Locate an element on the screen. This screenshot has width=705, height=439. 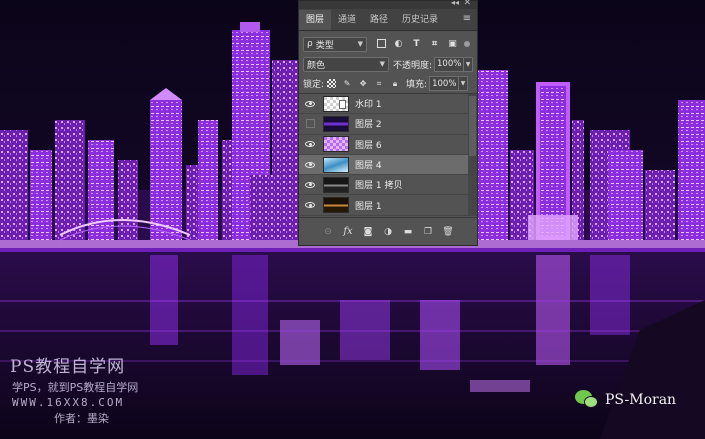
fill-chevron-icon: ▼ is located at coordinates (464, 83).